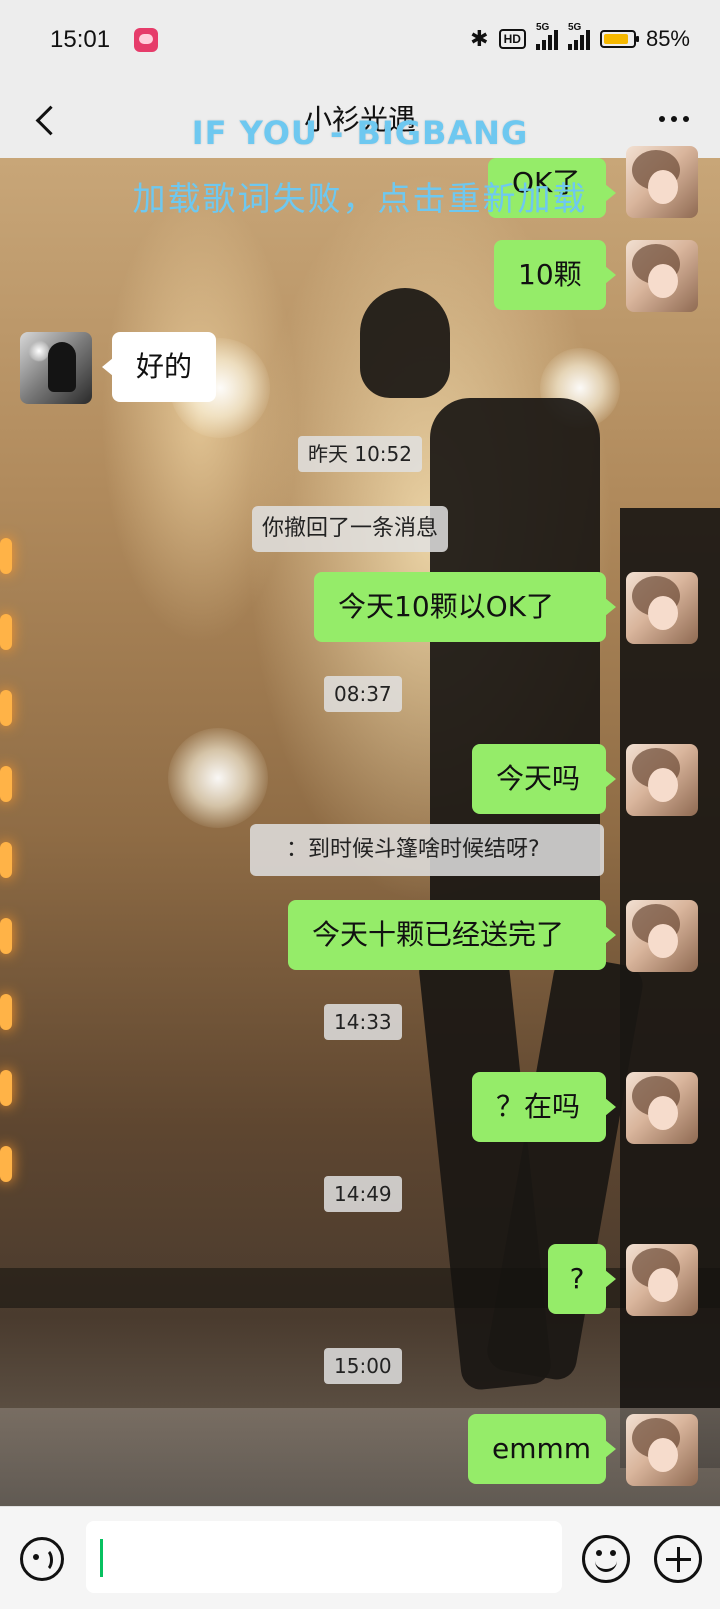  What do you see at coordinates (363, 1194) in the screenshot?
I see `message-timestamp: 14:49` at bounding box center [363, 1194].